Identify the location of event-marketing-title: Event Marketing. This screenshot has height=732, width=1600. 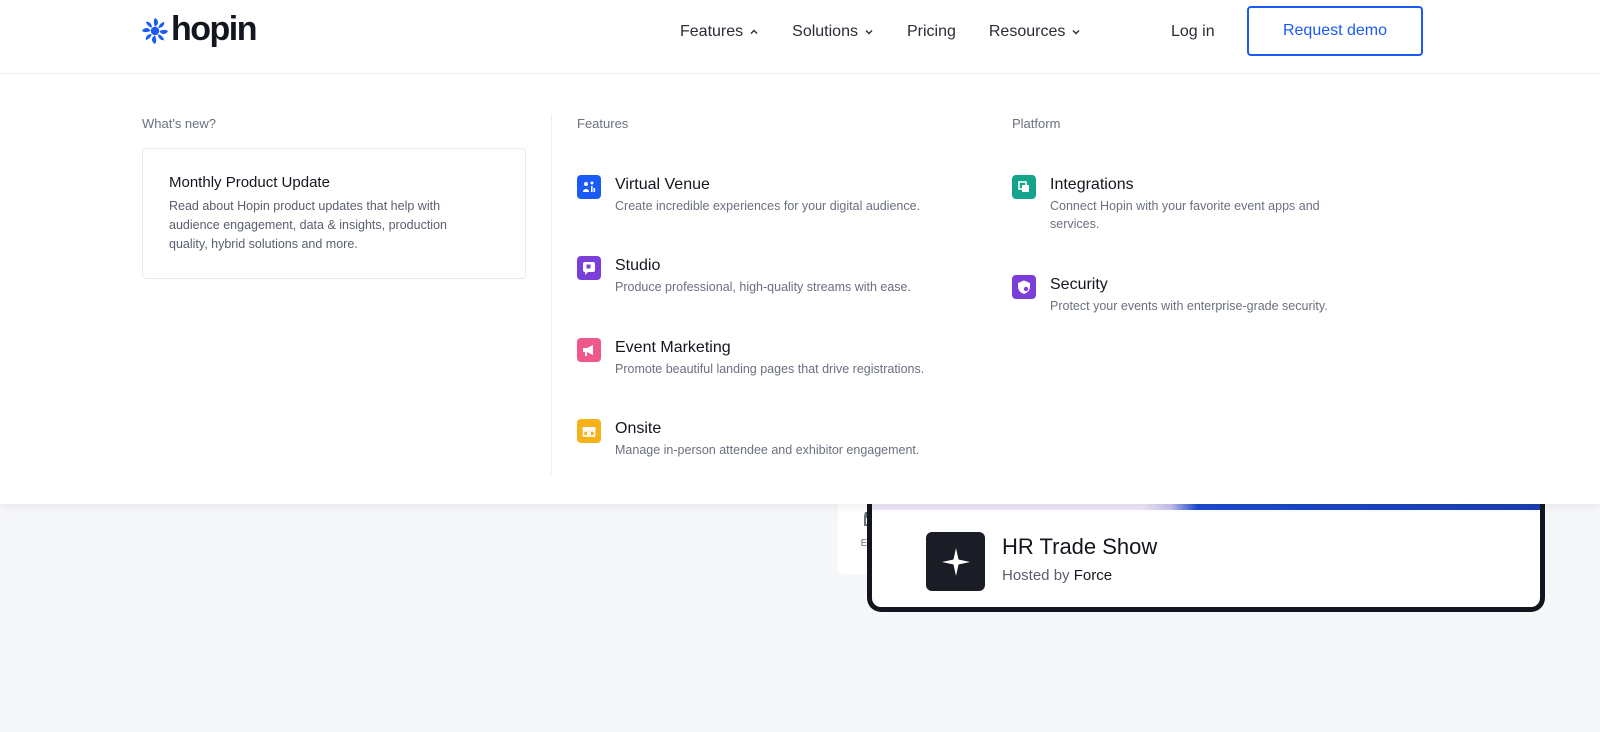
(673, 347).